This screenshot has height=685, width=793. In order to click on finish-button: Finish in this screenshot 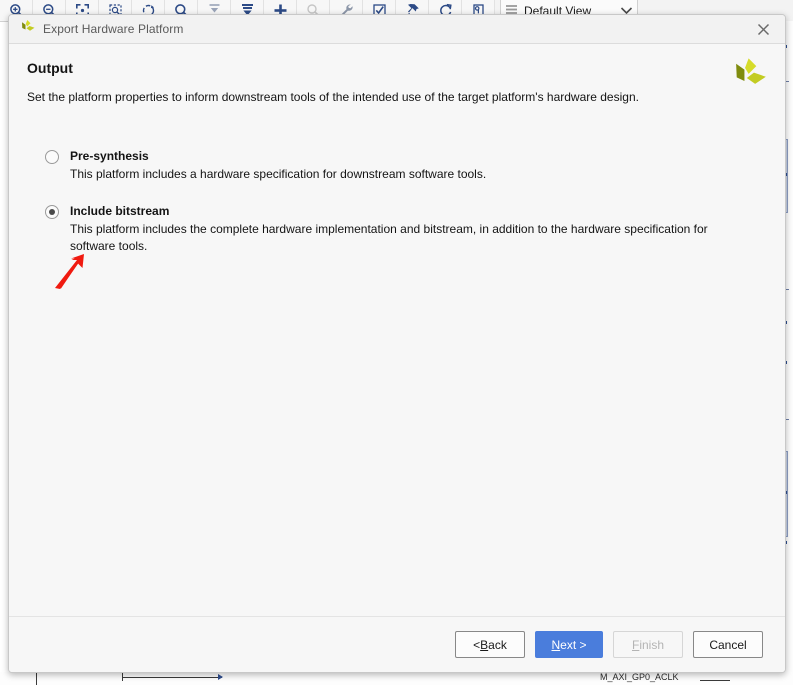, I will do `click(648, 644)`.